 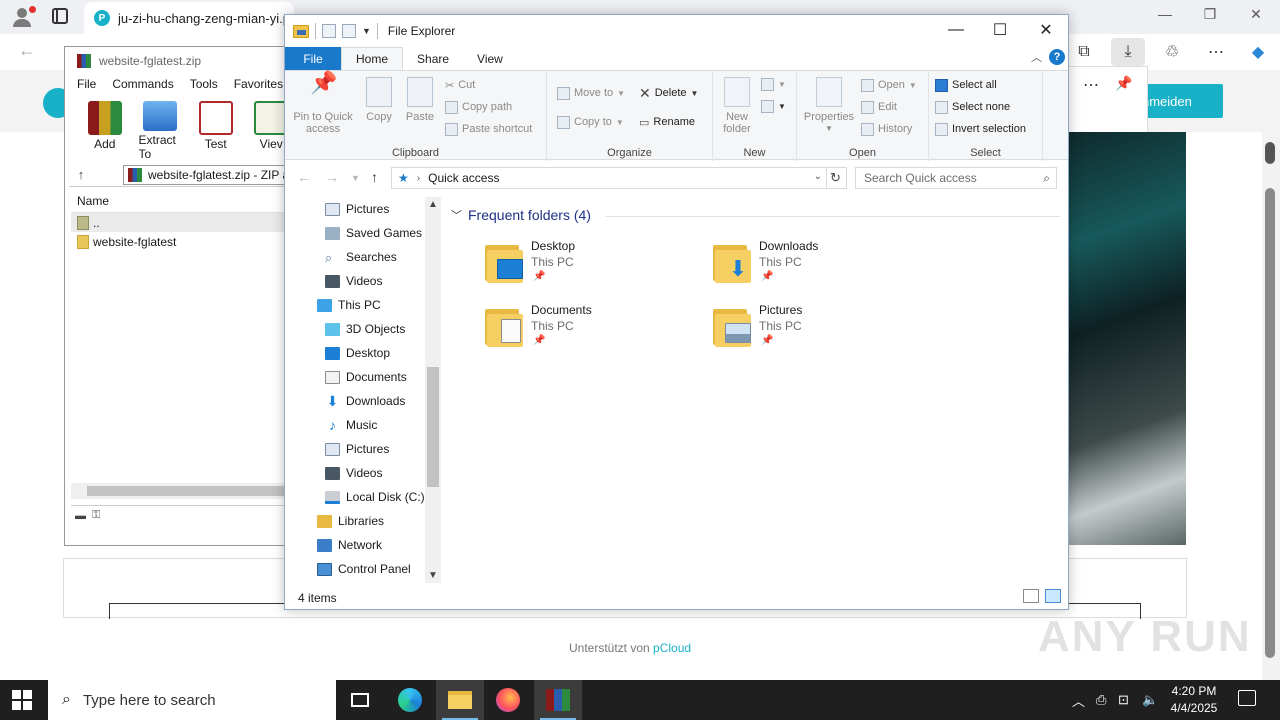 I want to click on folder-tile-documents: Documents This PC 📌, so click(x=585, y=329).